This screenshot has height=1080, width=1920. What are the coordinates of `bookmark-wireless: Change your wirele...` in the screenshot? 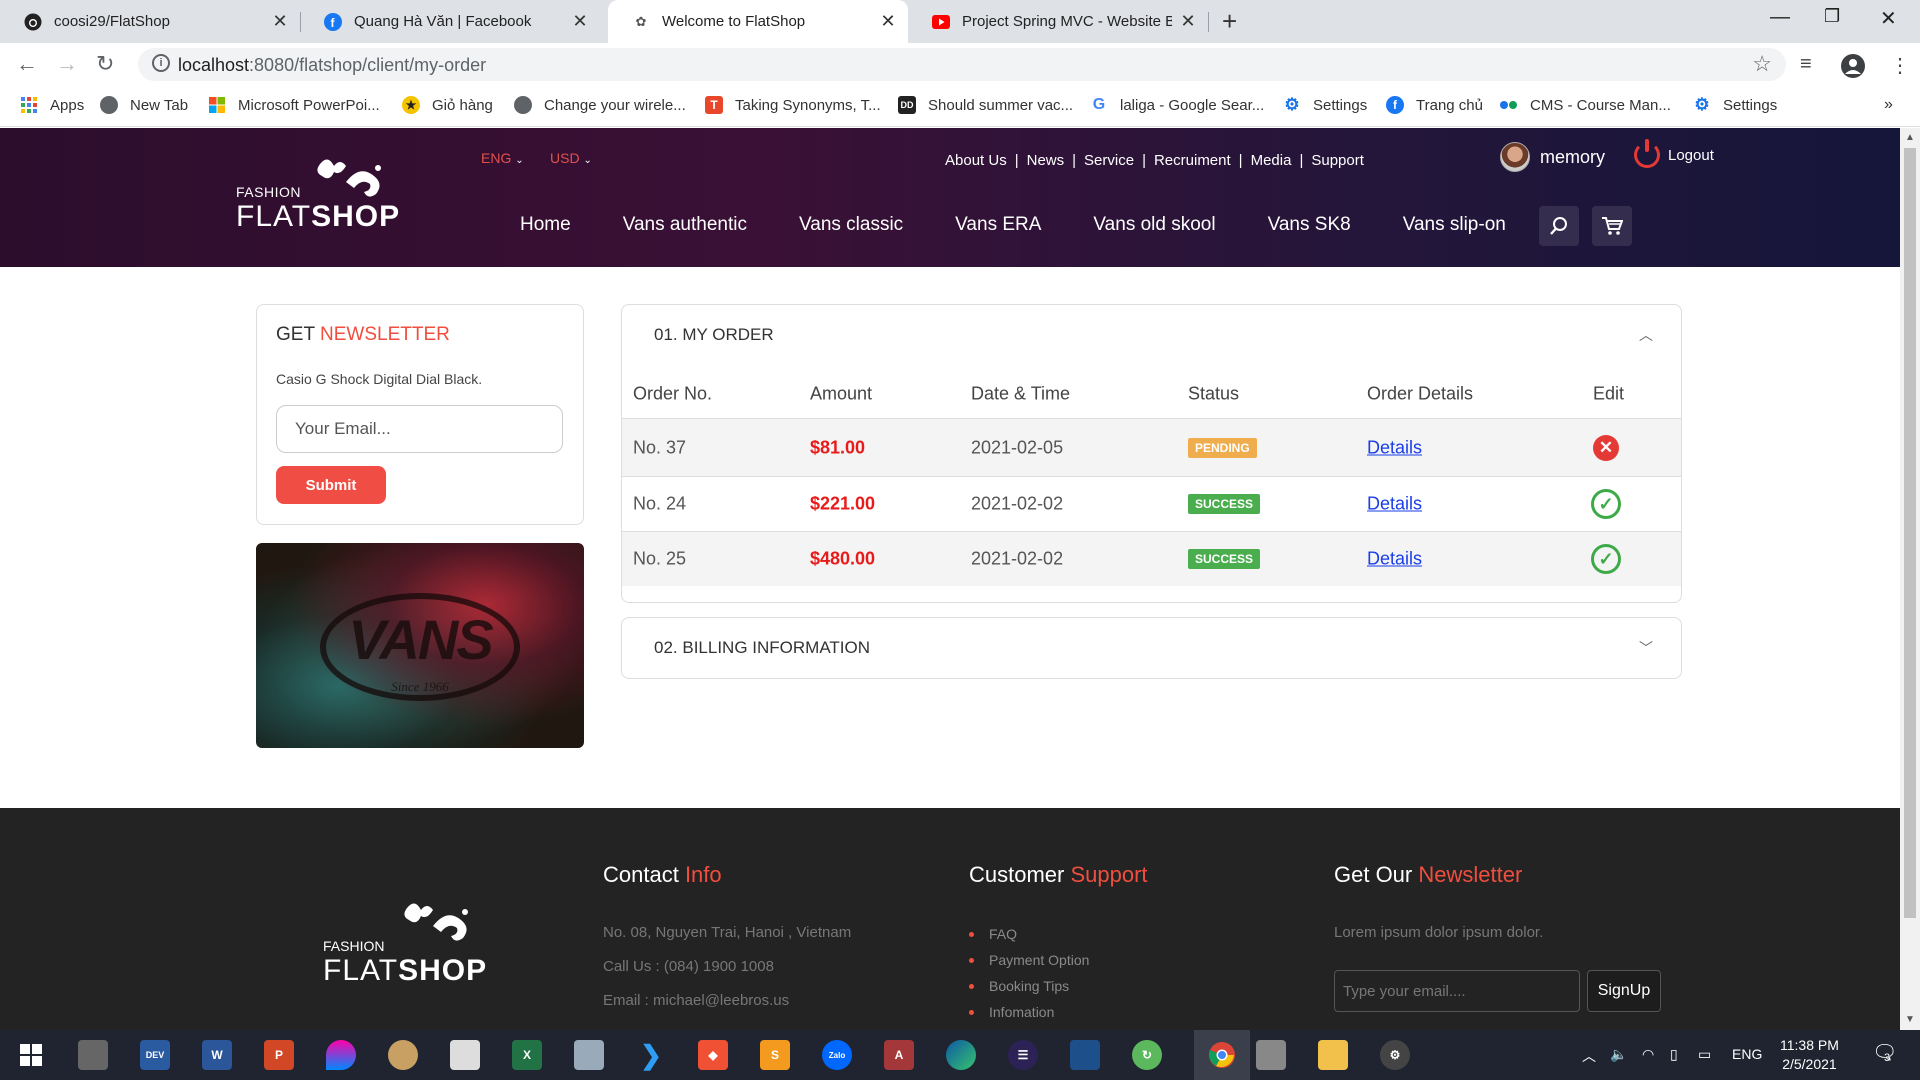 It's located at (600, 105).